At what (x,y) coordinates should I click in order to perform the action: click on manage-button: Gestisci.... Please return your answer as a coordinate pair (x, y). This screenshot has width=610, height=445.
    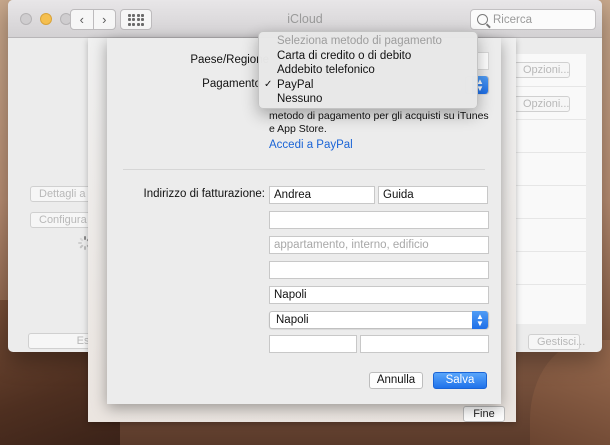
    Looking at the image, I should click on (556, 342).